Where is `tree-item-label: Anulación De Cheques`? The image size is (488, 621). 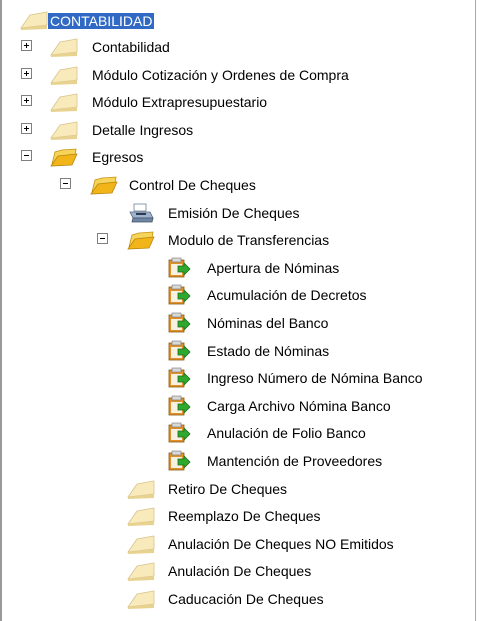 tree-item-label: Anulación De Cheques is located at coordinates (240, 571).